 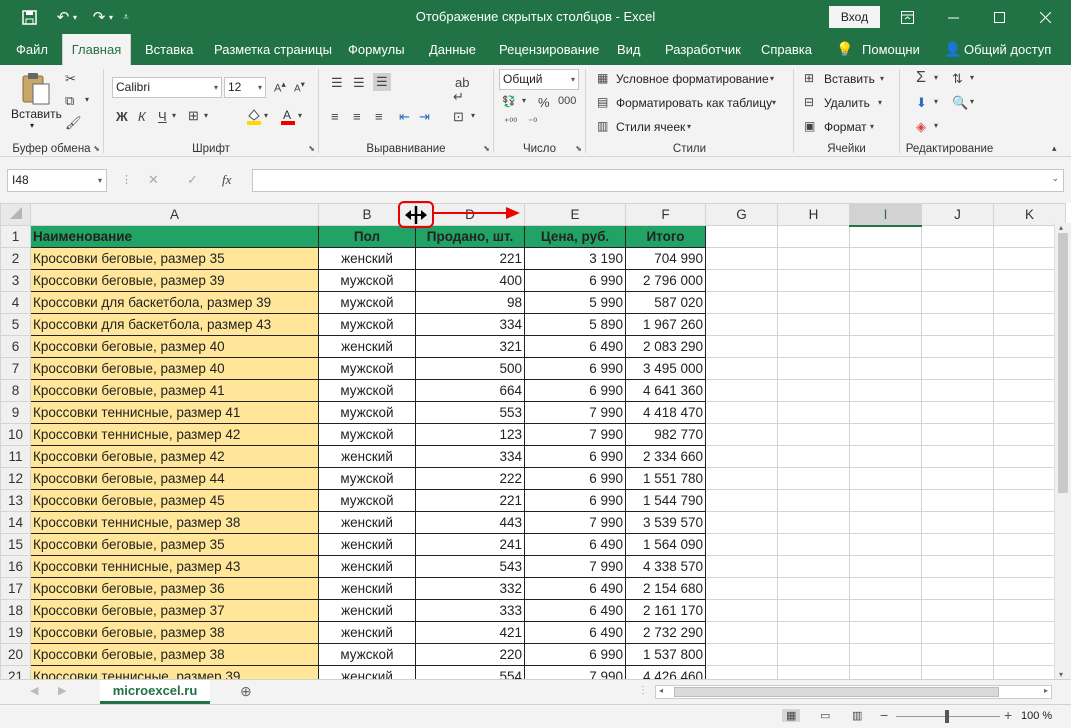 I want to click on share-button: Общий доступ, so click(x=1007, y=49).